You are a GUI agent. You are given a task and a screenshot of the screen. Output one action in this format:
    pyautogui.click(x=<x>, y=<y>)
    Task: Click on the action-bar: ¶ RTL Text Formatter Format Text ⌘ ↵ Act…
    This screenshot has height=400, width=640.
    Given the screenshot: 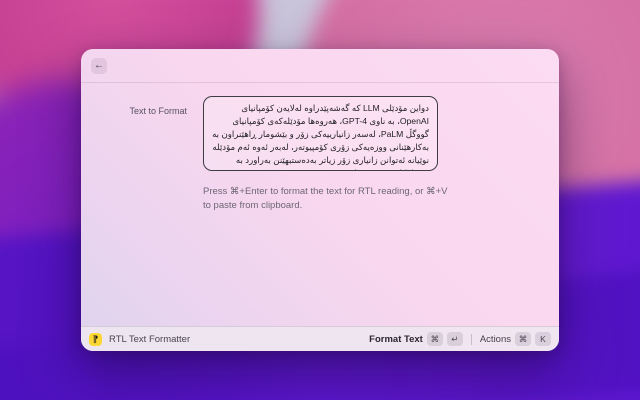 What is the action you would take?
    pyautogui.click(x=320, y=338)
    